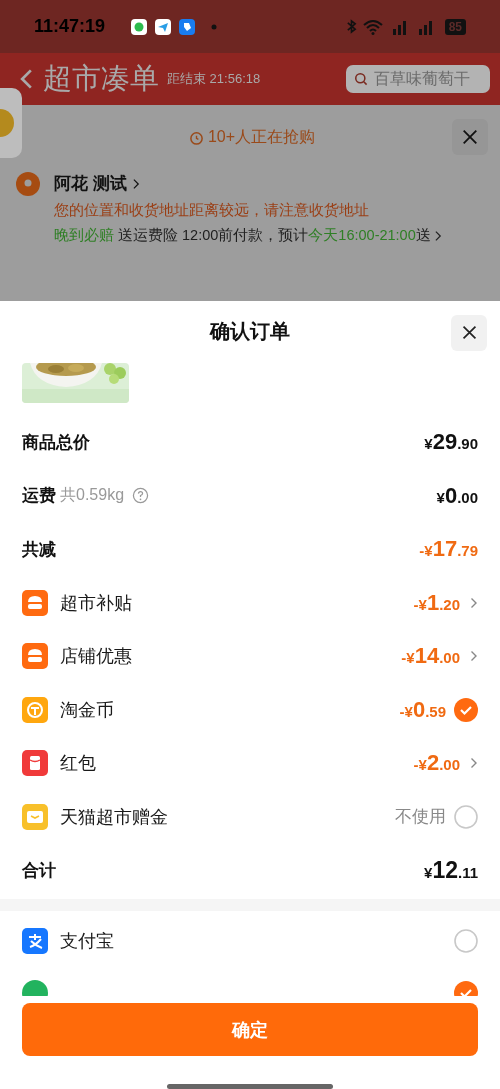 The width and height of the screenshot is (500, 1089). Describe the element at coordinates (436, 602) in the screenshot. I see `discount-amount: -¥1.20` at that location.